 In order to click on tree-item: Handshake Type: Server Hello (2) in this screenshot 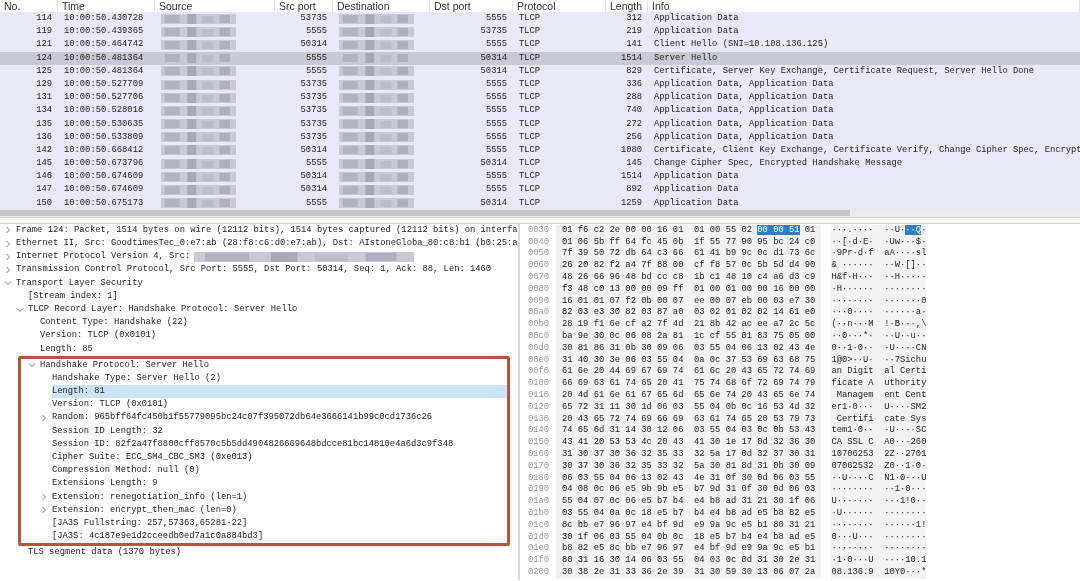, I will do `click(138, 378)`.